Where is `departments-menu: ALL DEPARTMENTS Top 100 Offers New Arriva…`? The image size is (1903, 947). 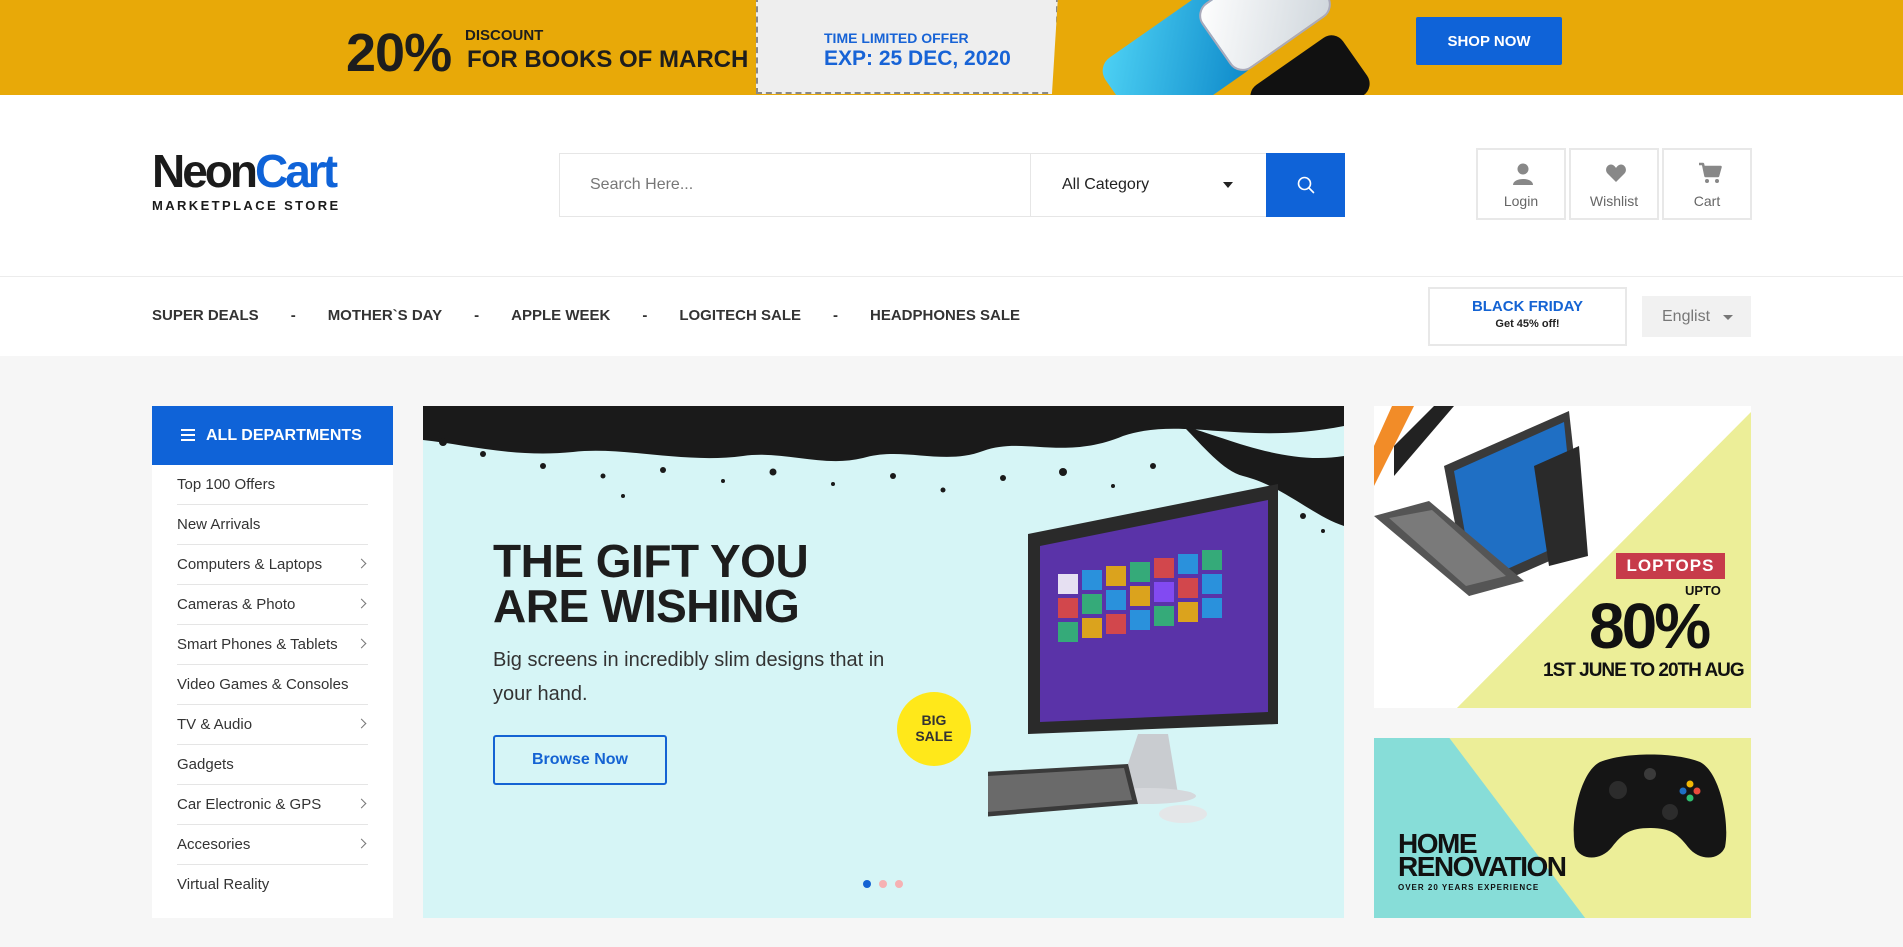
departments-menu: ALL DEPARTMENTS Top 100 Offers New Arriva… is located at coordinates (272, 662).